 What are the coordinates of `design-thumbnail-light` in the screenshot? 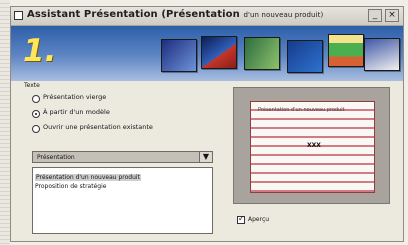 It's located at (382, 54).